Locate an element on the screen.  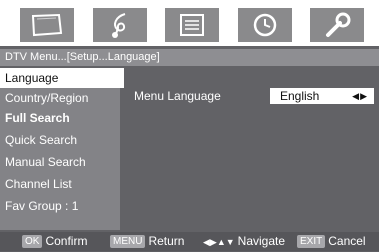
menu-language-selector: English ◀▶ is located at coordinates (322, 96).